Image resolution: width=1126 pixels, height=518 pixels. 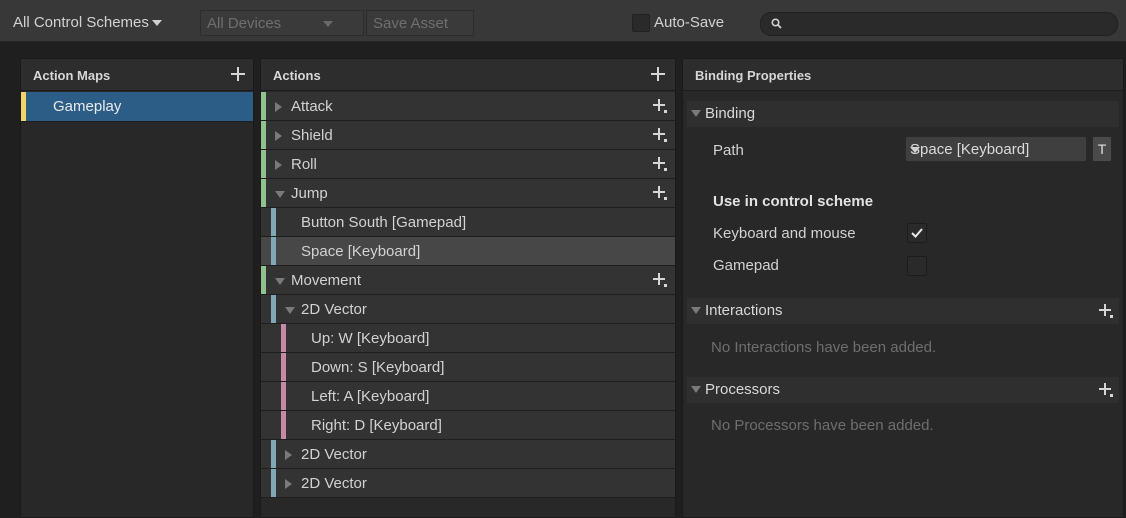 I want to click on action-tree-row: Space [Keyboard], so click(x=468, y=251).